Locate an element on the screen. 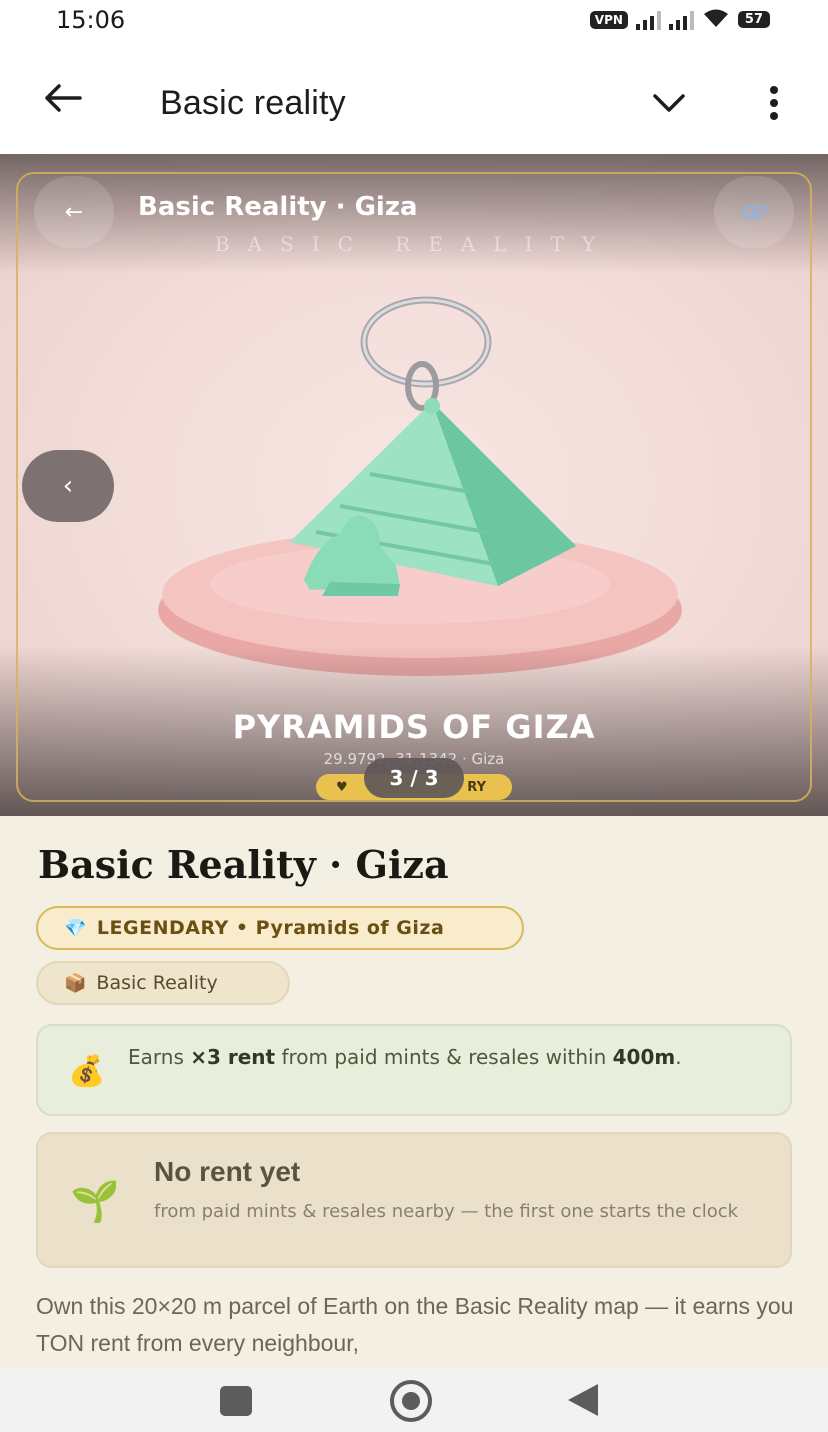 This screenshot has width=828, height=1432. collection-chip-label: Basic Reality is located at coordinates (157, 983).